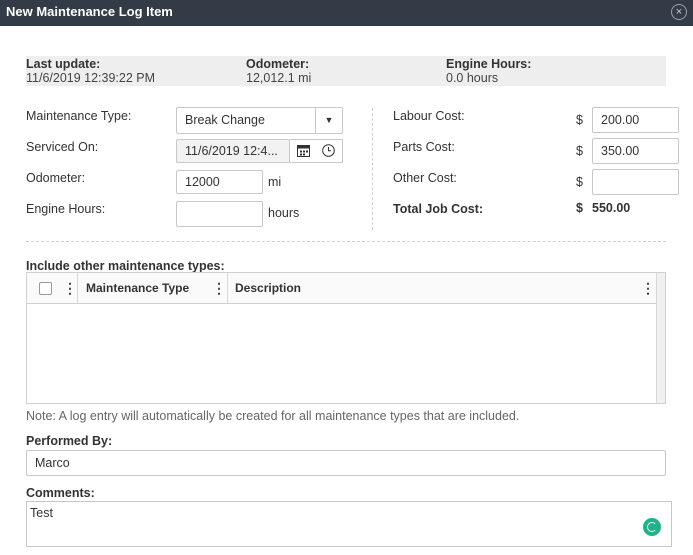  Describe the element at coordinates (89, 11) in the screenshot. I see `dialog-title: New Maintenance Log Item` at that location.